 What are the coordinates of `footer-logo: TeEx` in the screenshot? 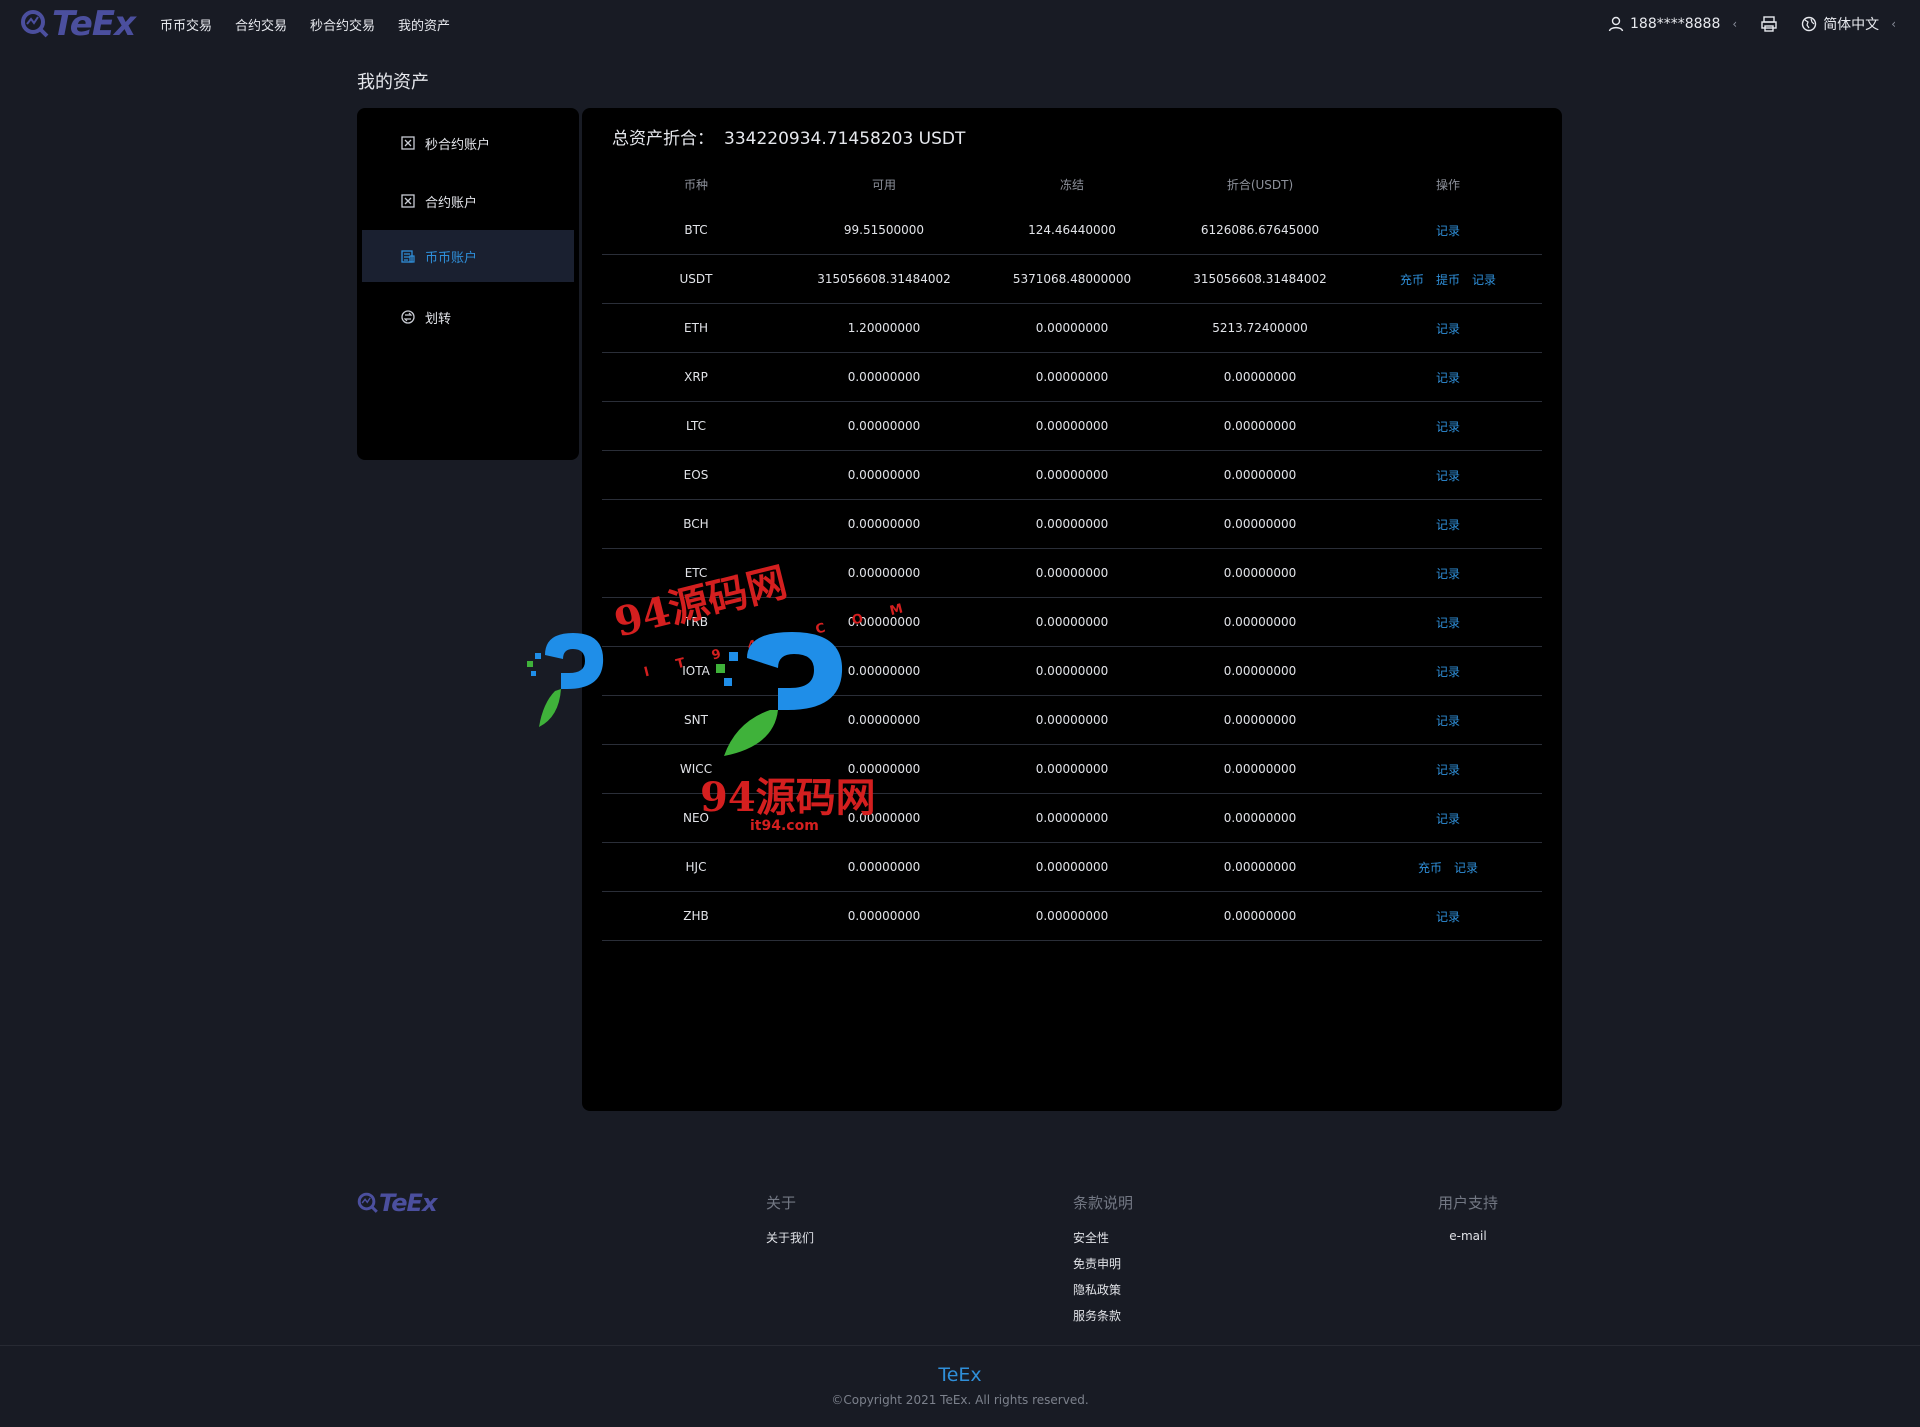 It's located at (397, 1203).